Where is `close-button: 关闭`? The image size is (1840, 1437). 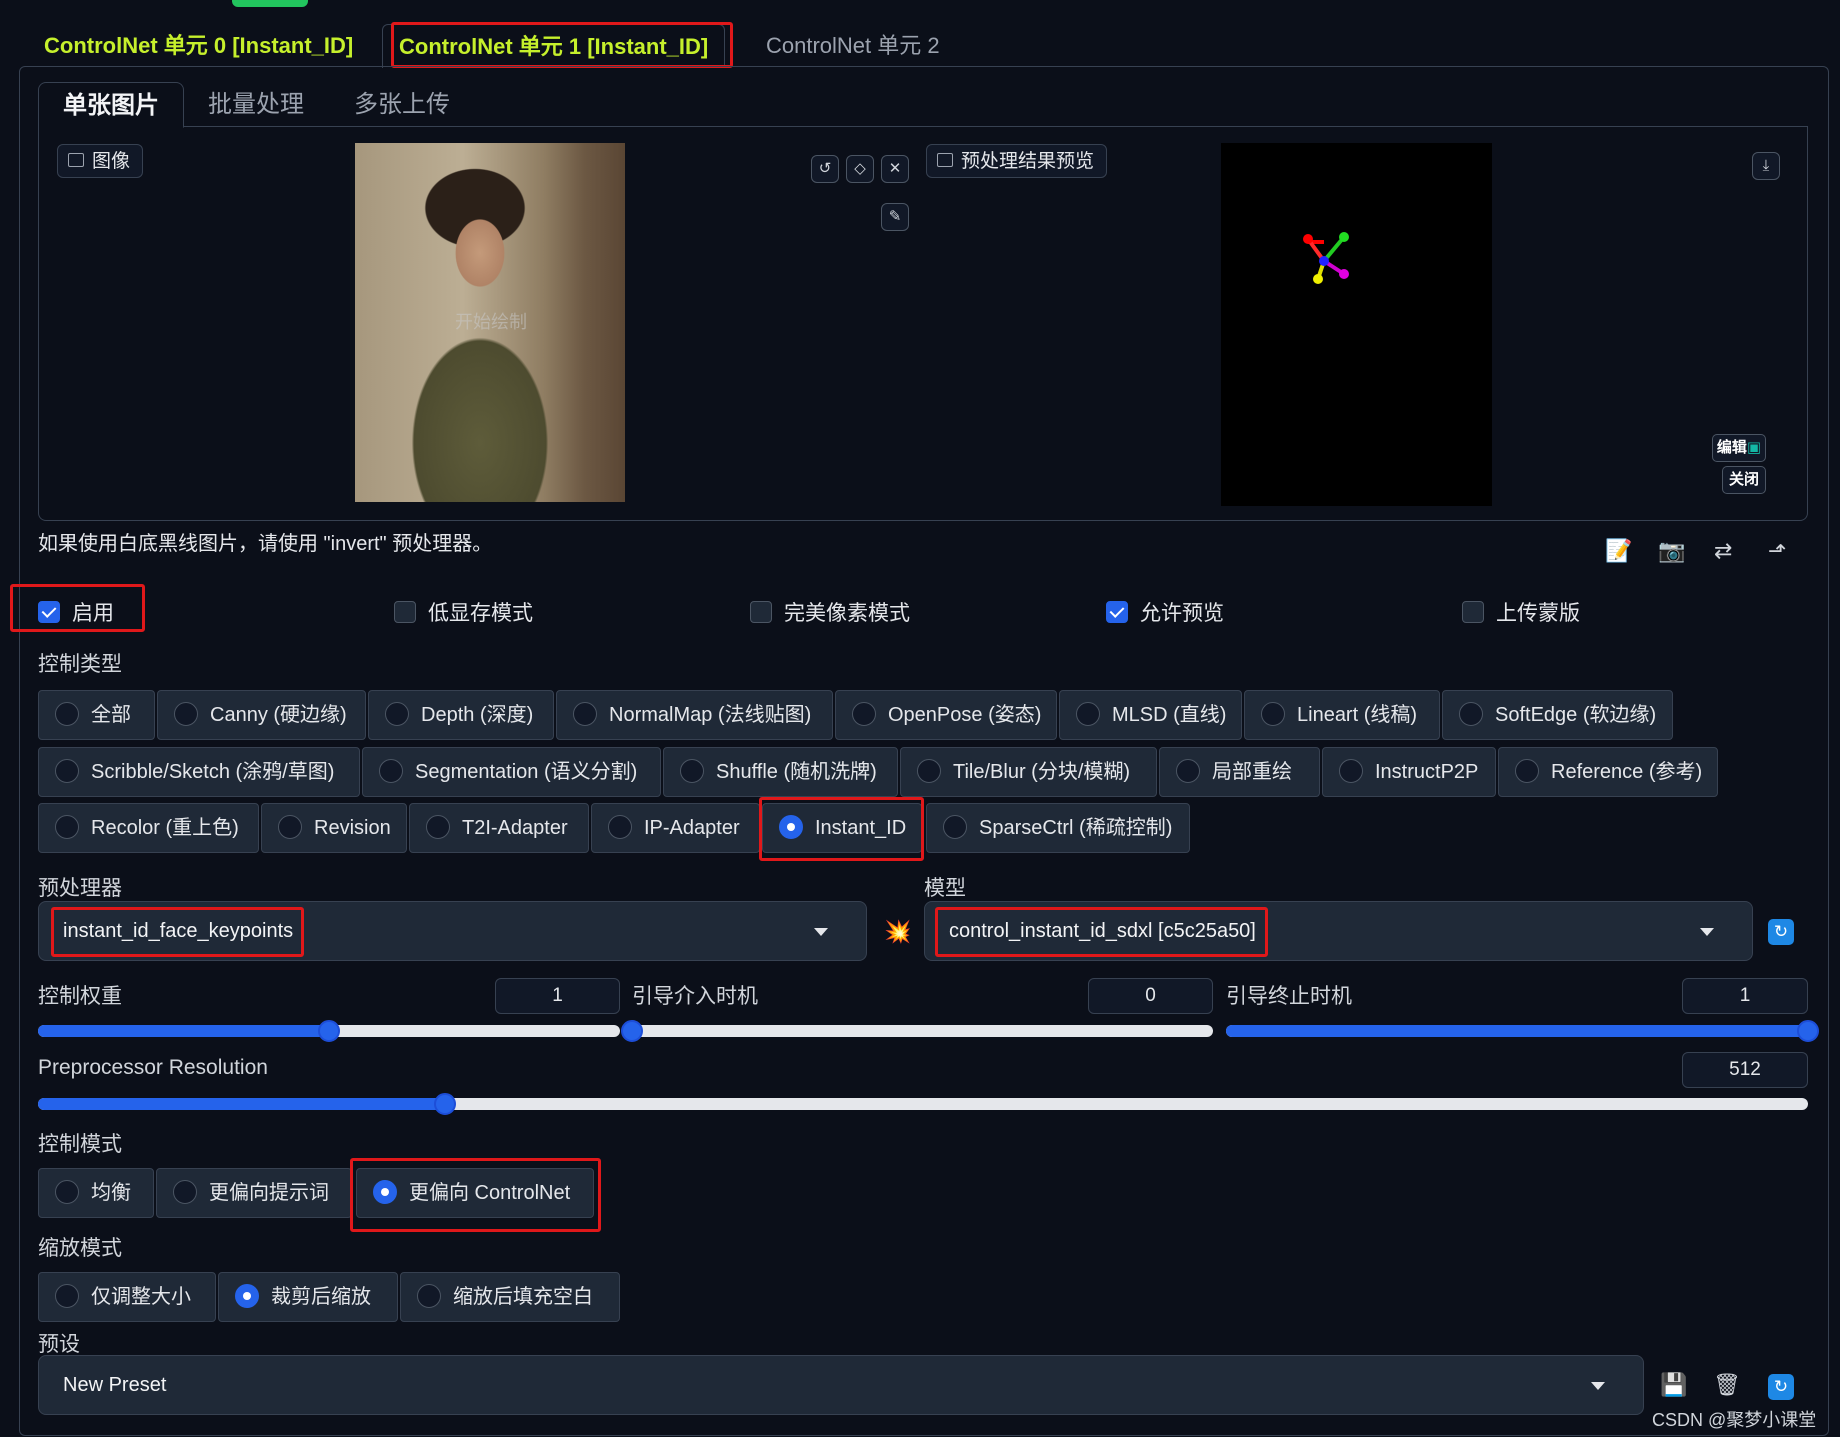
close-button: 关闭 is located at coordinates (1744, 480).